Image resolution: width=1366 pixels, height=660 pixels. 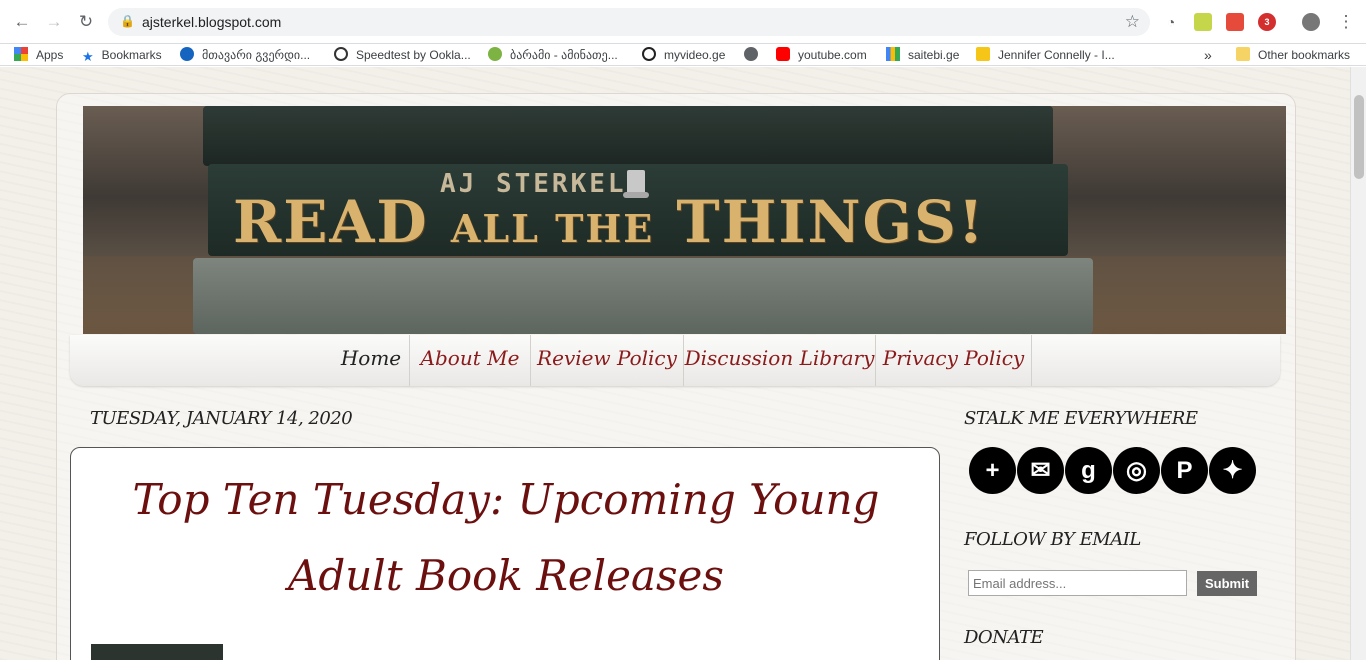 I want to click on bookmark-youtube: youtube.com, so click(x=821, y=55).